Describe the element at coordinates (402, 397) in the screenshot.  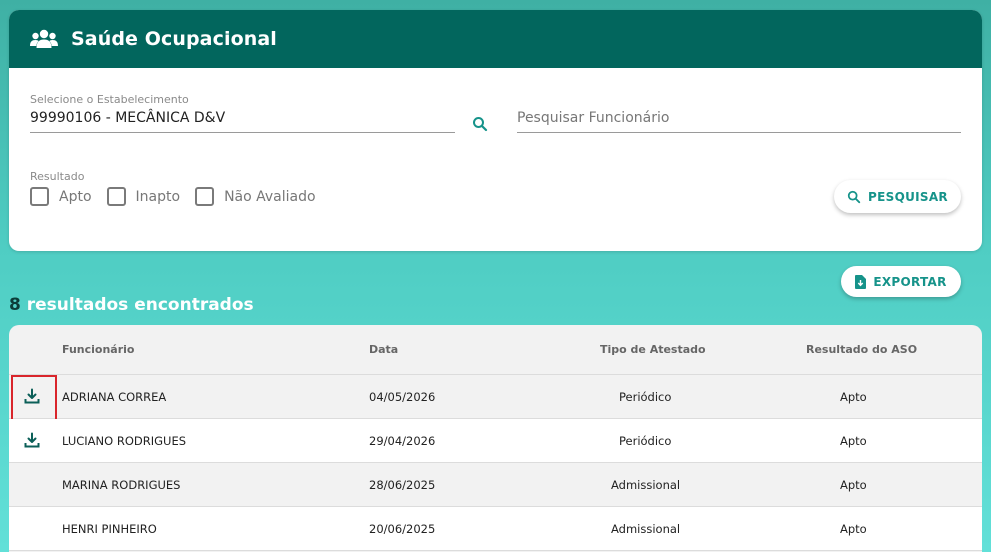
I see `cell-date: 04/05/2026` at that location.